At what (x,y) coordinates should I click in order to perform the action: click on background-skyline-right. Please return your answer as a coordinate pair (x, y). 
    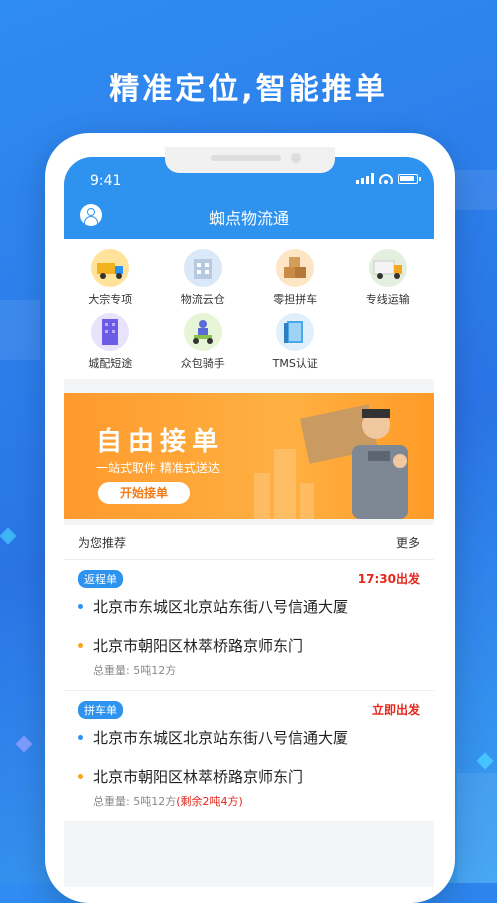
    Looking at the image, I should click on (476, 190).